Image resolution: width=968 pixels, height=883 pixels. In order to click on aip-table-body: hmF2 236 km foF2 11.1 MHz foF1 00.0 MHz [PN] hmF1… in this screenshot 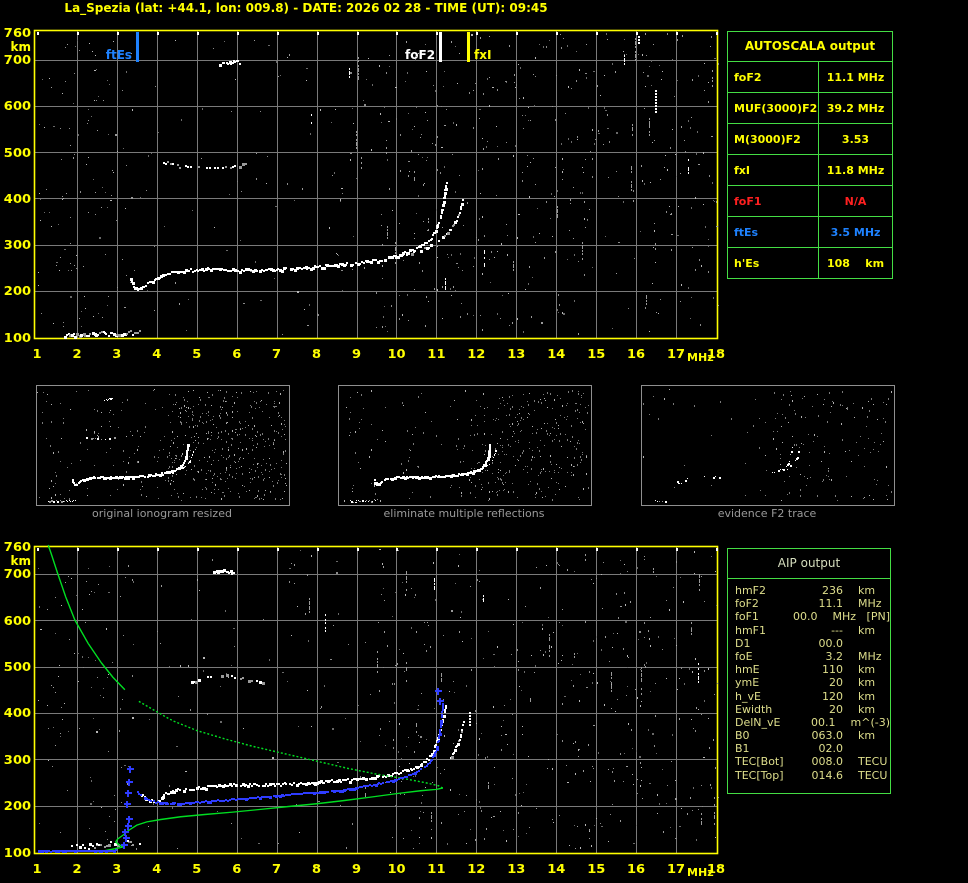, I will do `click(809, 680)`.